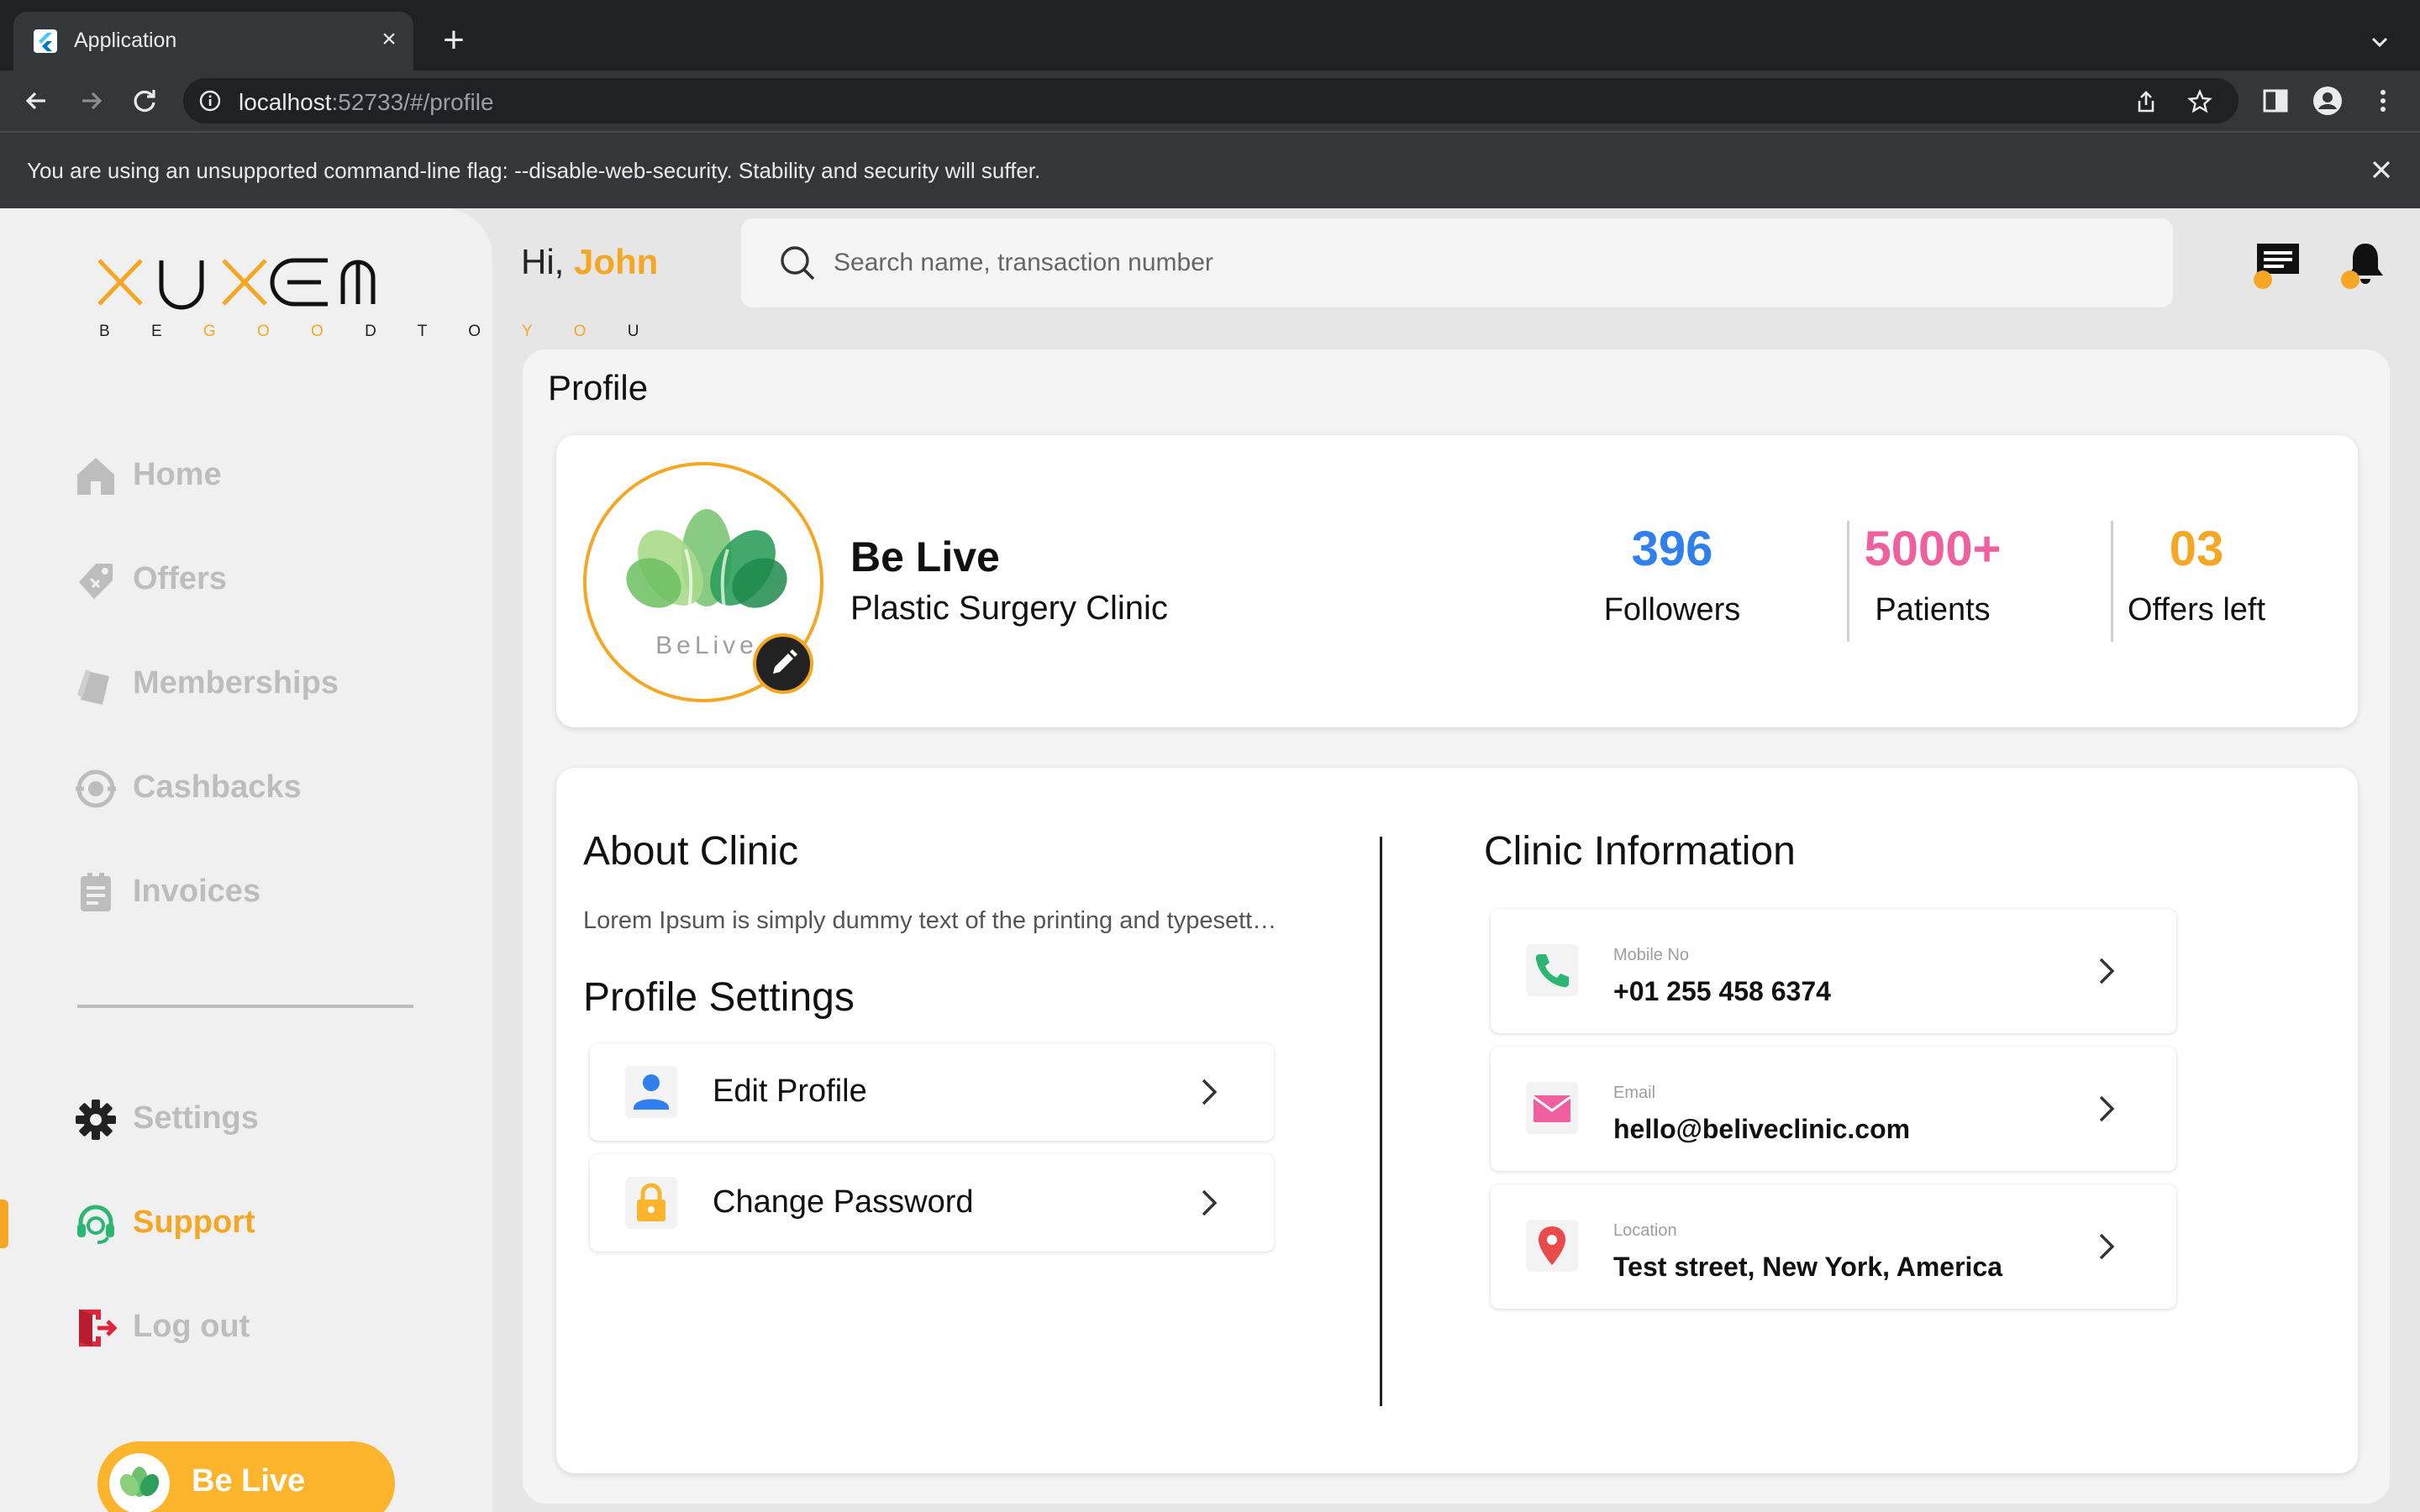 The width and height of the screenshot is (2420, 1512). What do you see at coordinates (96, 1224) in the screenshot?
I see `headset-icon` at bounding box center [96, 1224].